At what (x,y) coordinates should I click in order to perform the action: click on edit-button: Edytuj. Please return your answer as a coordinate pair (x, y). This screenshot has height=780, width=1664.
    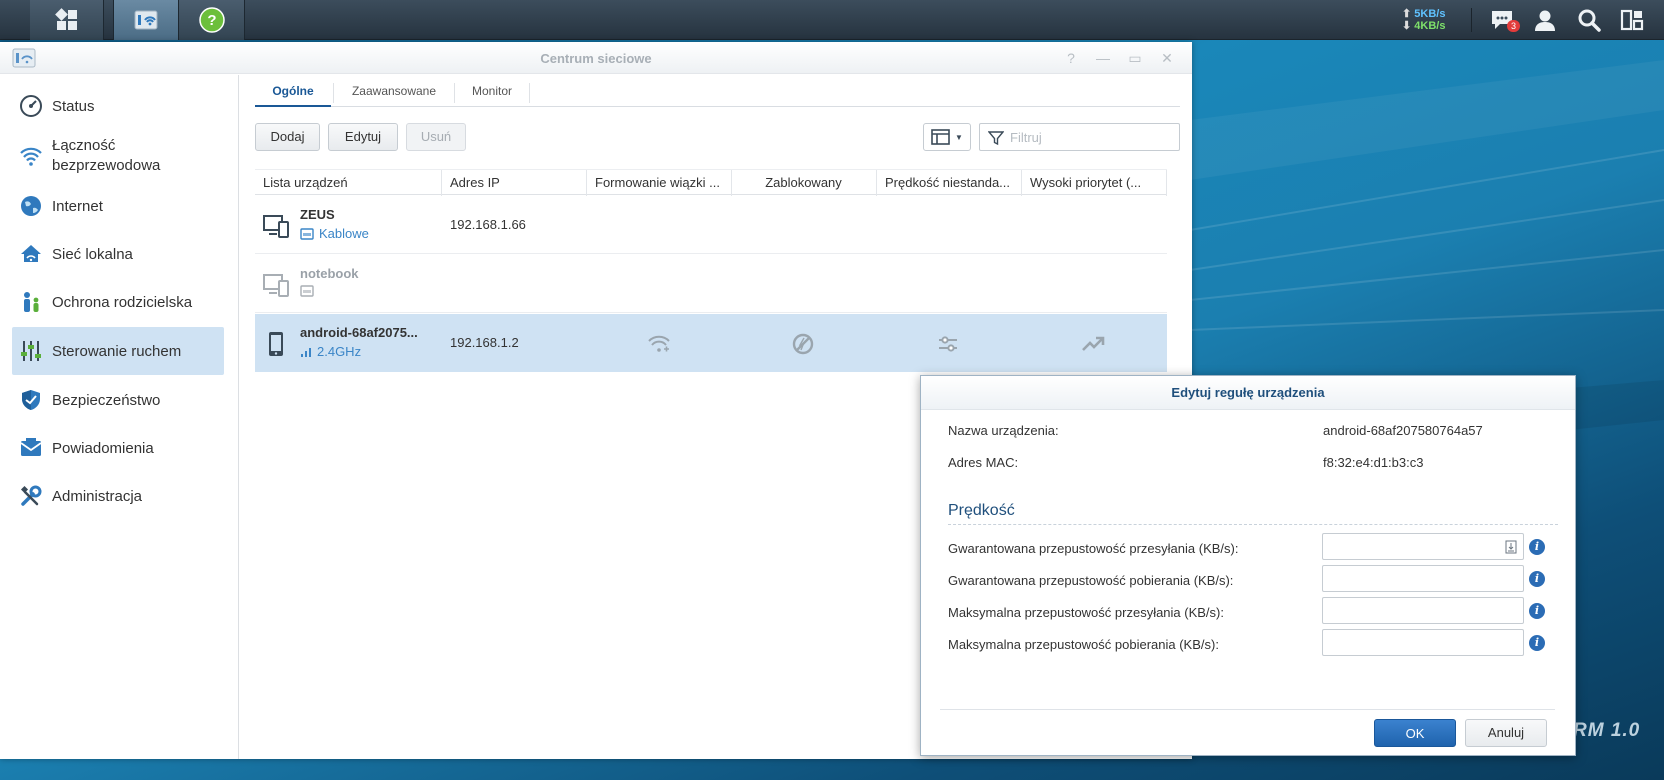
    Looking at the image, I should click on (363, 137).